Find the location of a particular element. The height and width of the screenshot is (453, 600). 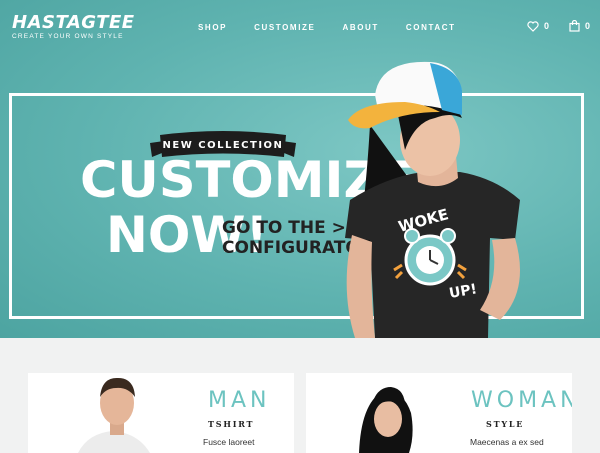

brand-tagline: CREATE YOUR OWN STYLE is located at coordinates (68, 36).